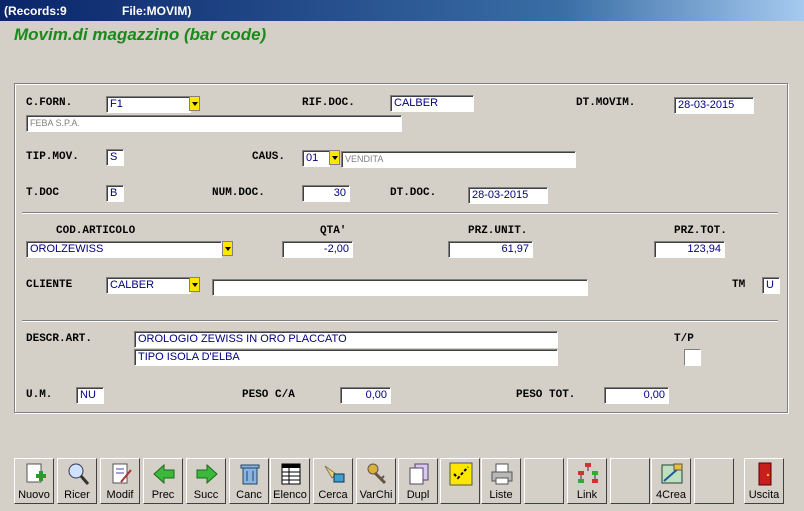 The image size is (804, 511). Describe the element at coordinates (115, 193) in the screenshot. I see `tdoc-field: B` at that location.